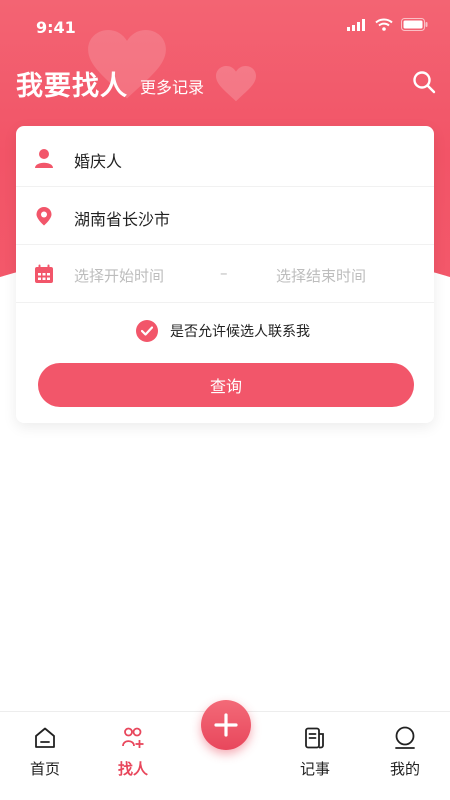 This screenshot has height=800, width=450. Describe the element at coordinates (147, 331) in the screenshot. I see `checkmark-icon` at that location.